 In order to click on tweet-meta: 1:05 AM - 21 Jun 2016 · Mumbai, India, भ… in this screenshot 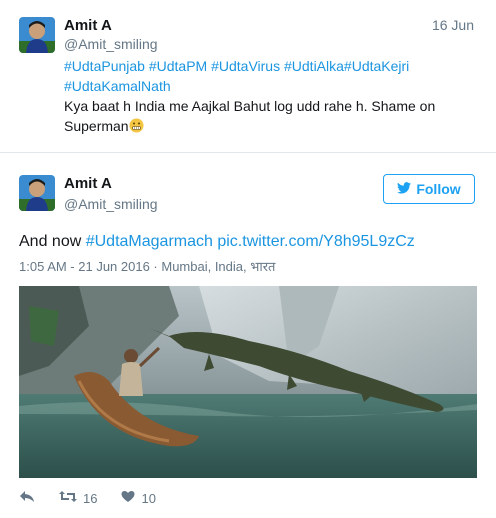, I will do `click(147, 266)`.